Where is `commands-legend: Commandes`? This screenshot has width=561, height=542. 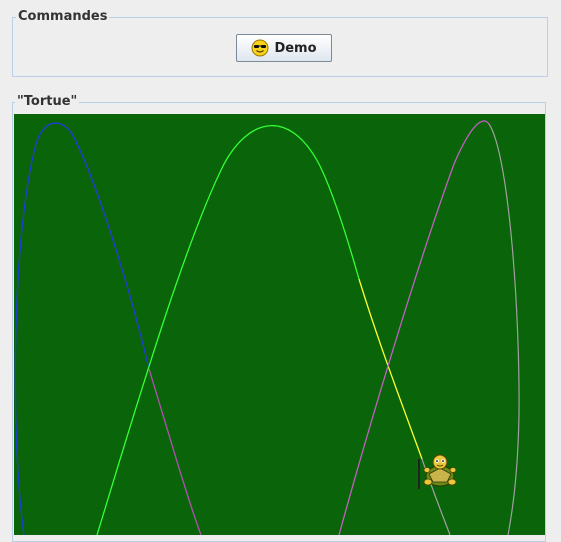 commands-legend: Commandes is located at coordinates (63, 16).